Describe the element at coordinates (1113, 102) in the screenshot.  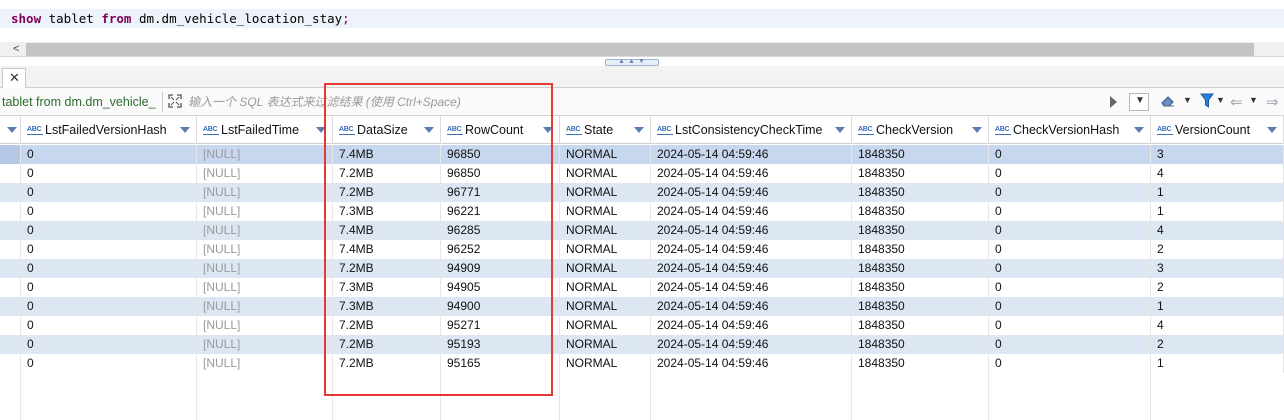
I see `apply-filter-icon` at that location.